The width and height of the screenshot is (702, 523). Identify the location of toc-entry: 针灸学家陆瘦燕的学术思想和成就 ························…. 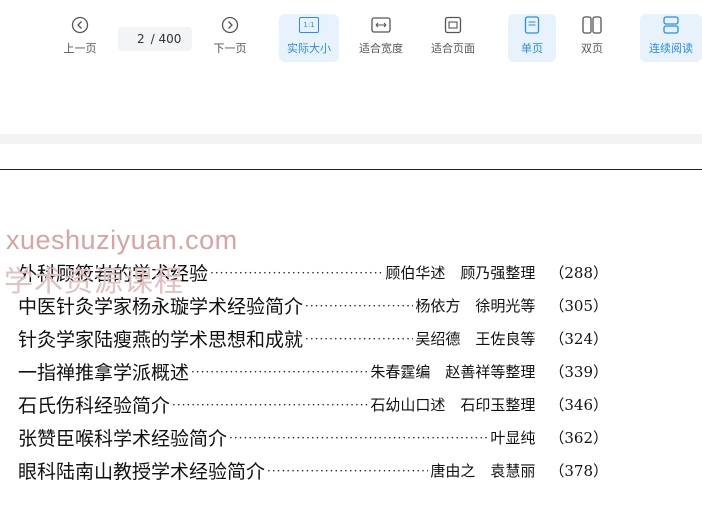
(313, 338).